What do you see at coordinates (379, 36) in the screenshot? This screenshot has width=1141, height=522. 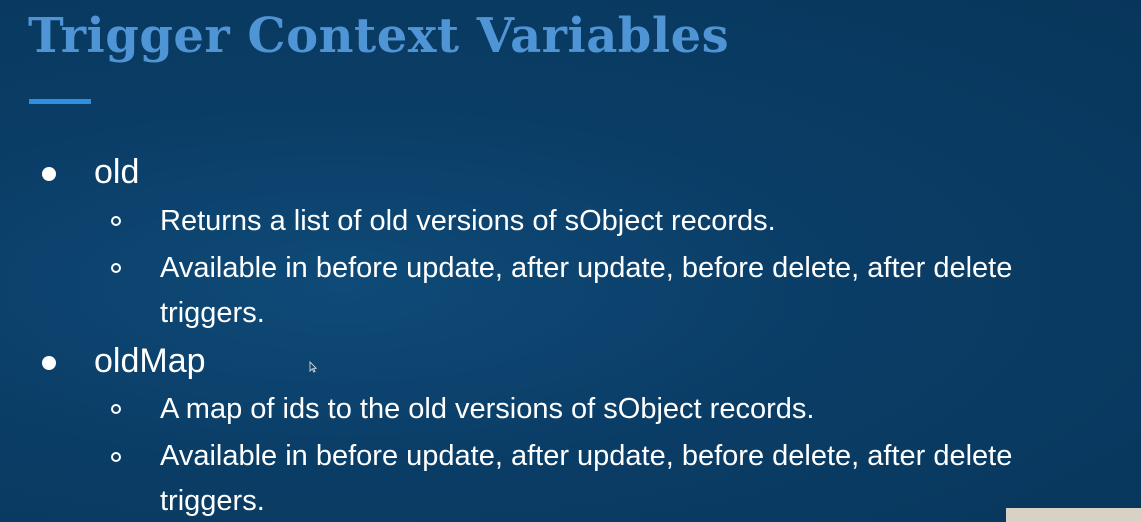 I see `slide-title: Trigger Context Variables` at bounding box center [379, 36].